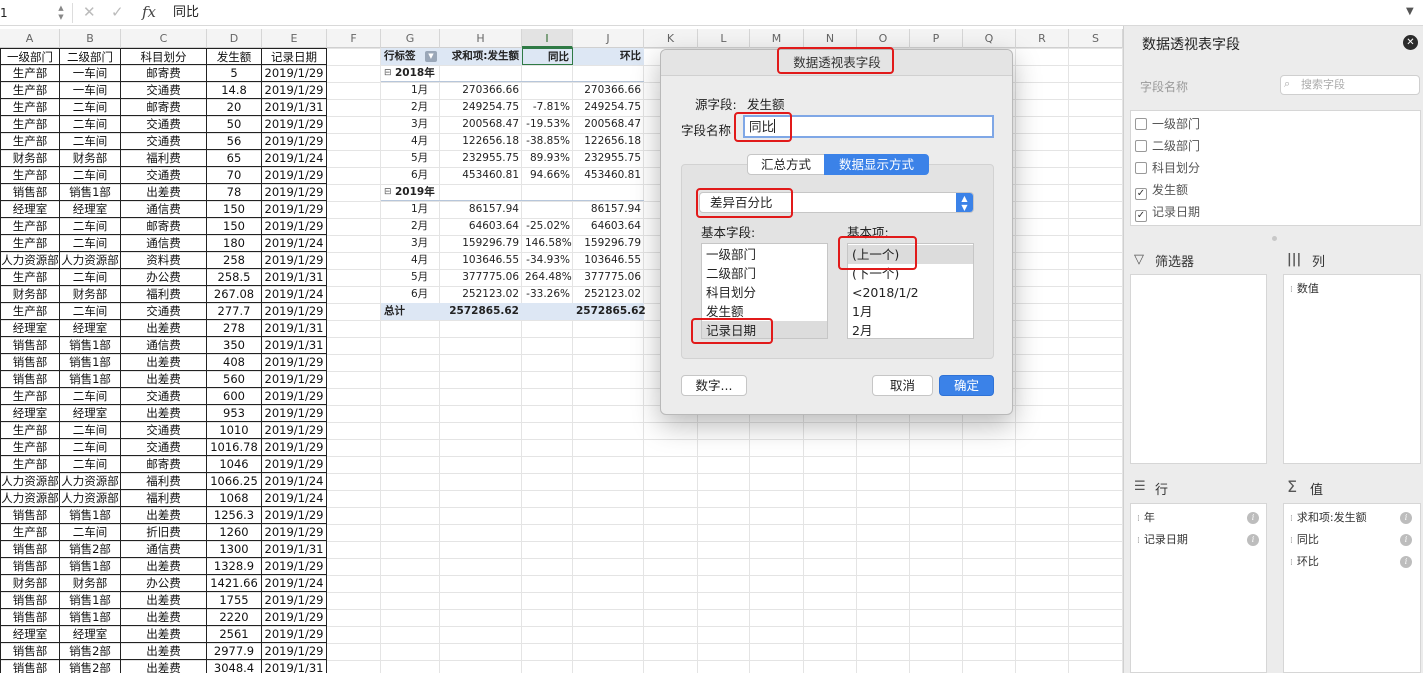 Image resolution: width=1423 pixels, height=673 pixels. Describe the element at coordinates (90, 260) in the screenshot. I see `table-cell: 人力资源部` at that location.